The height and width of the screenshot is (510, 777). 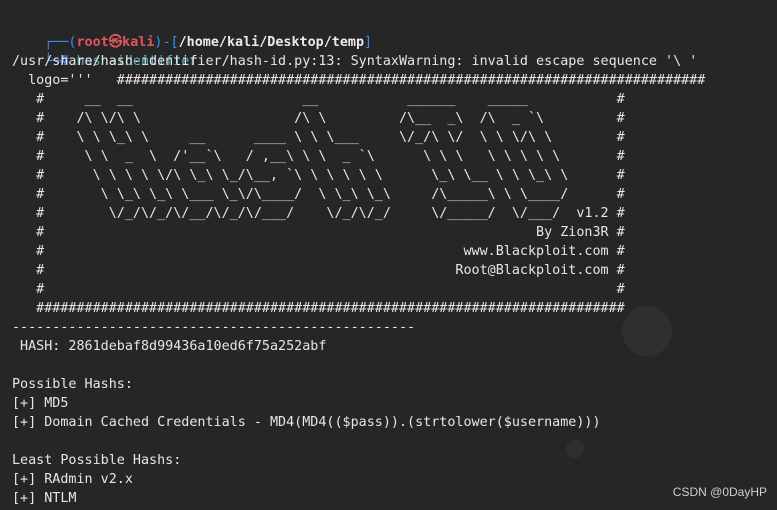 What do you see at coordinates (318, 289) in the screenshot?
I see `logo-line: # #` at bounding box center [318, 289].